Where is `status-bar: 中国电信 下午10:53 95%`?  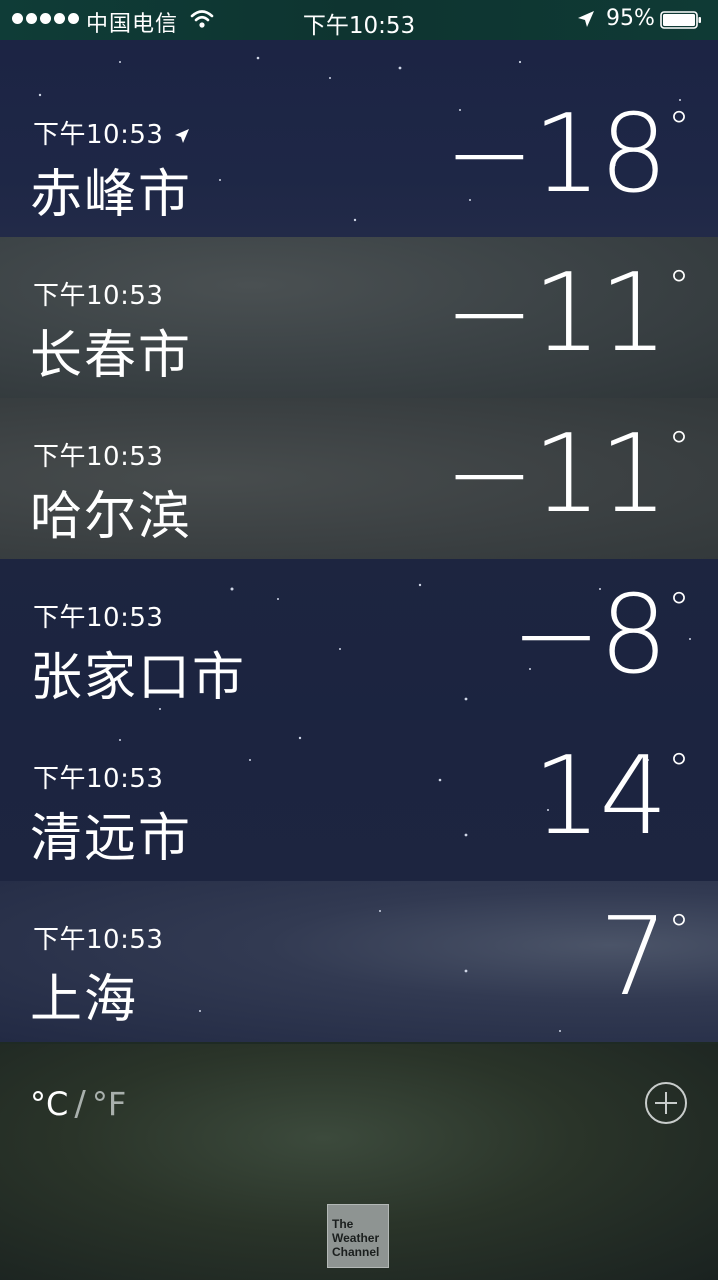
status-bar: 中国电信 下午10:53 95% is located at coordinates (359, 20).